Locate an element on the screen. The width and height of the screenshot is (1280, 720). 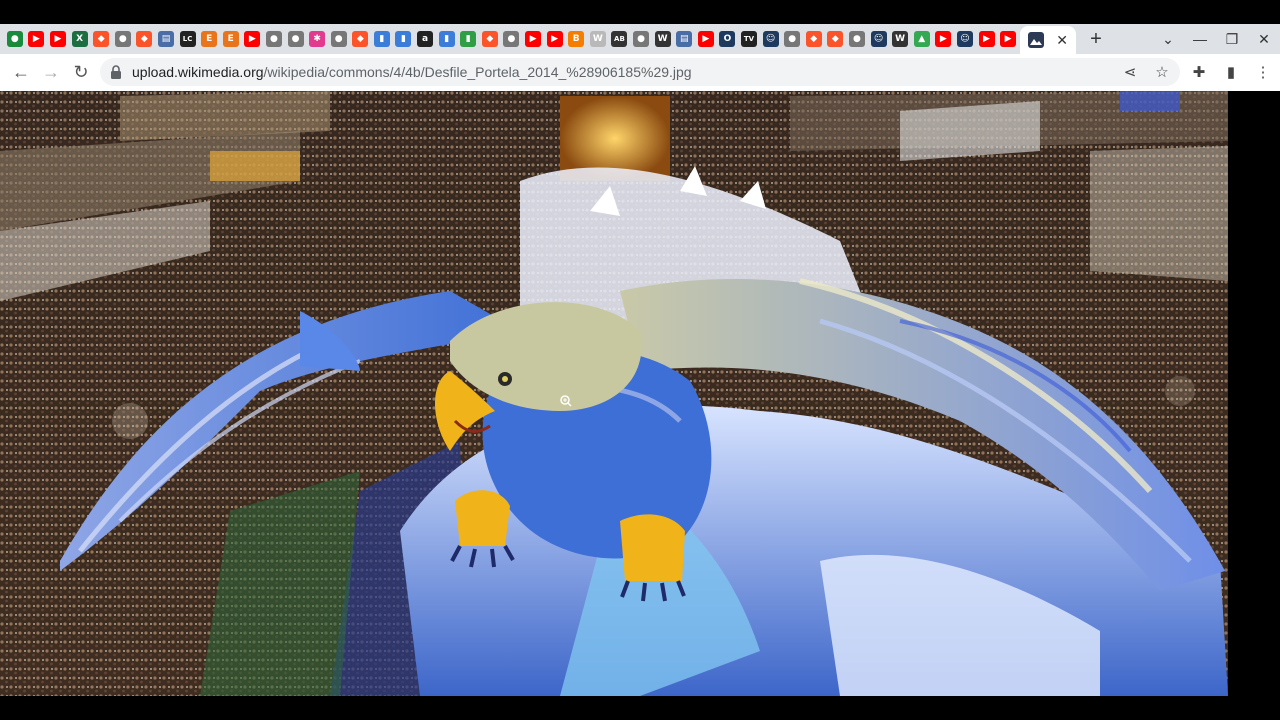
ab-icon: AB is located at coordinates (619, 39).